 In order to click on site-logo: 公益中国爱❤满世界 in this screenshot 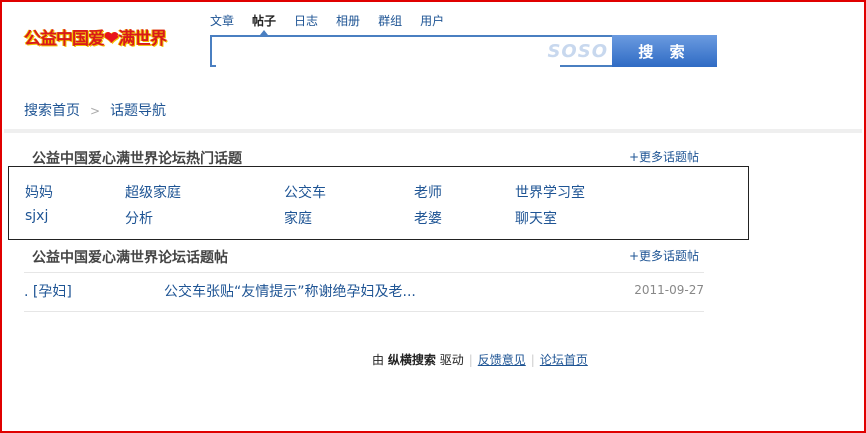, I will do `click(106, 37)`.